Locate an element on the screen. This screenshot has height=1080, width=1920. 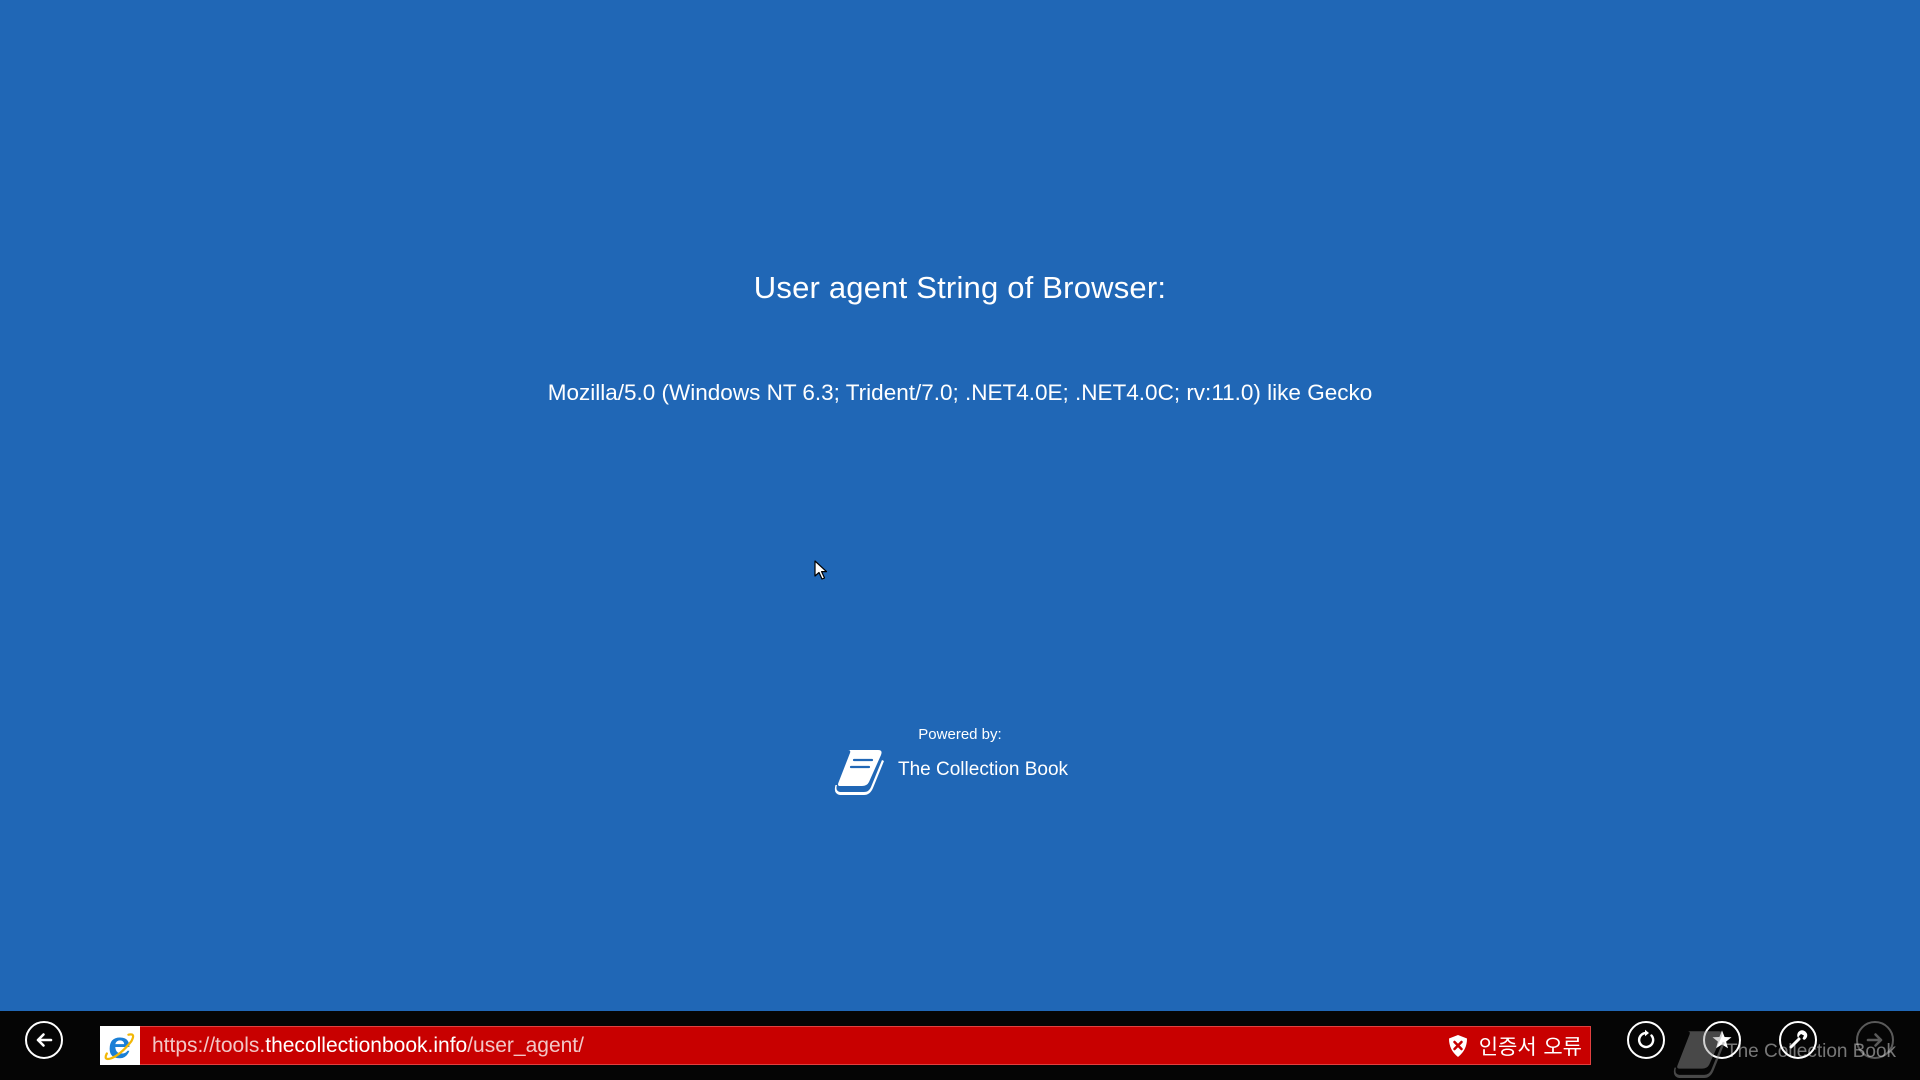
certificate-error-button: 인증서 오류 is located at coordinates (1514, 1046).